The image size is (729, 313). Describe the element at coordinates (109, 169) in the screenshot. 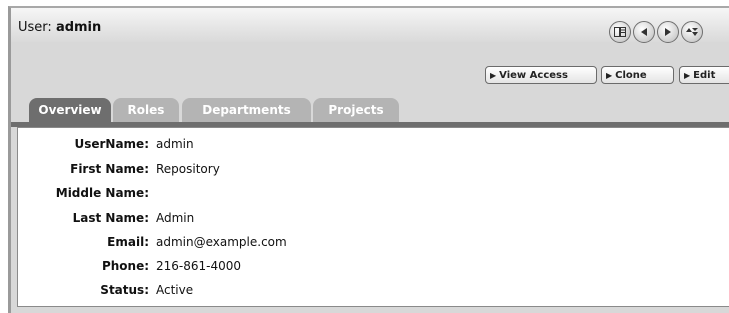

I see `field-label: First Name:` at that location.